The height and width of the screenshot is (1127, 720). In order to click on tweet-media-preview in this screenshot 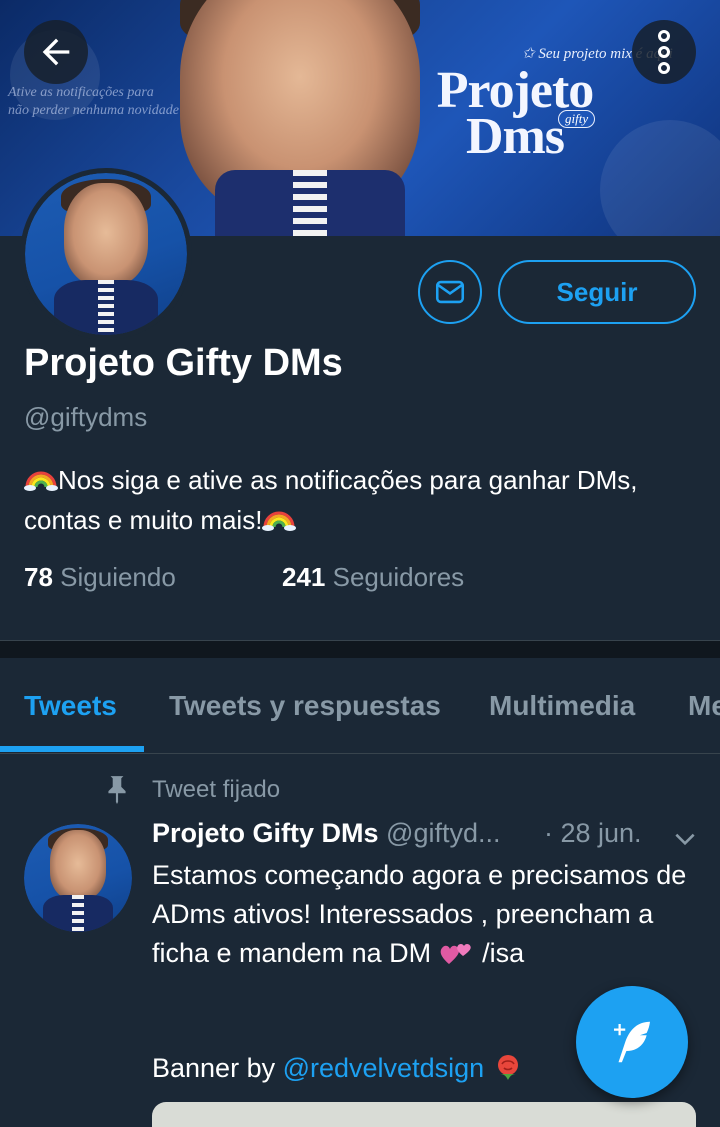, I will do `click(424, 1114)`.